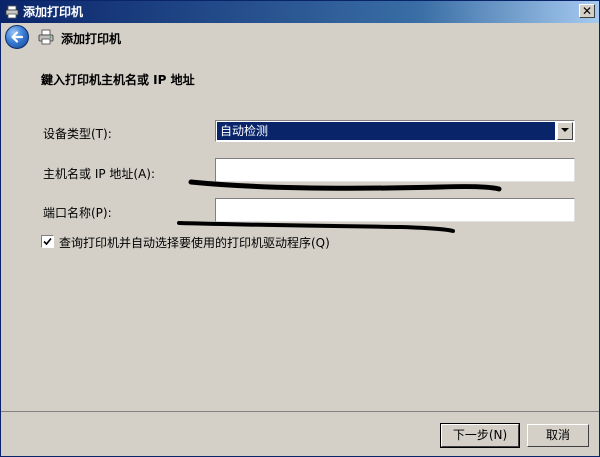 The height and width of the screenshot is (457, 600). What do you see at coordinates (558, 435) in the screenshot?
I see `cancel-button: 取消` at bounding box center [558, 435].